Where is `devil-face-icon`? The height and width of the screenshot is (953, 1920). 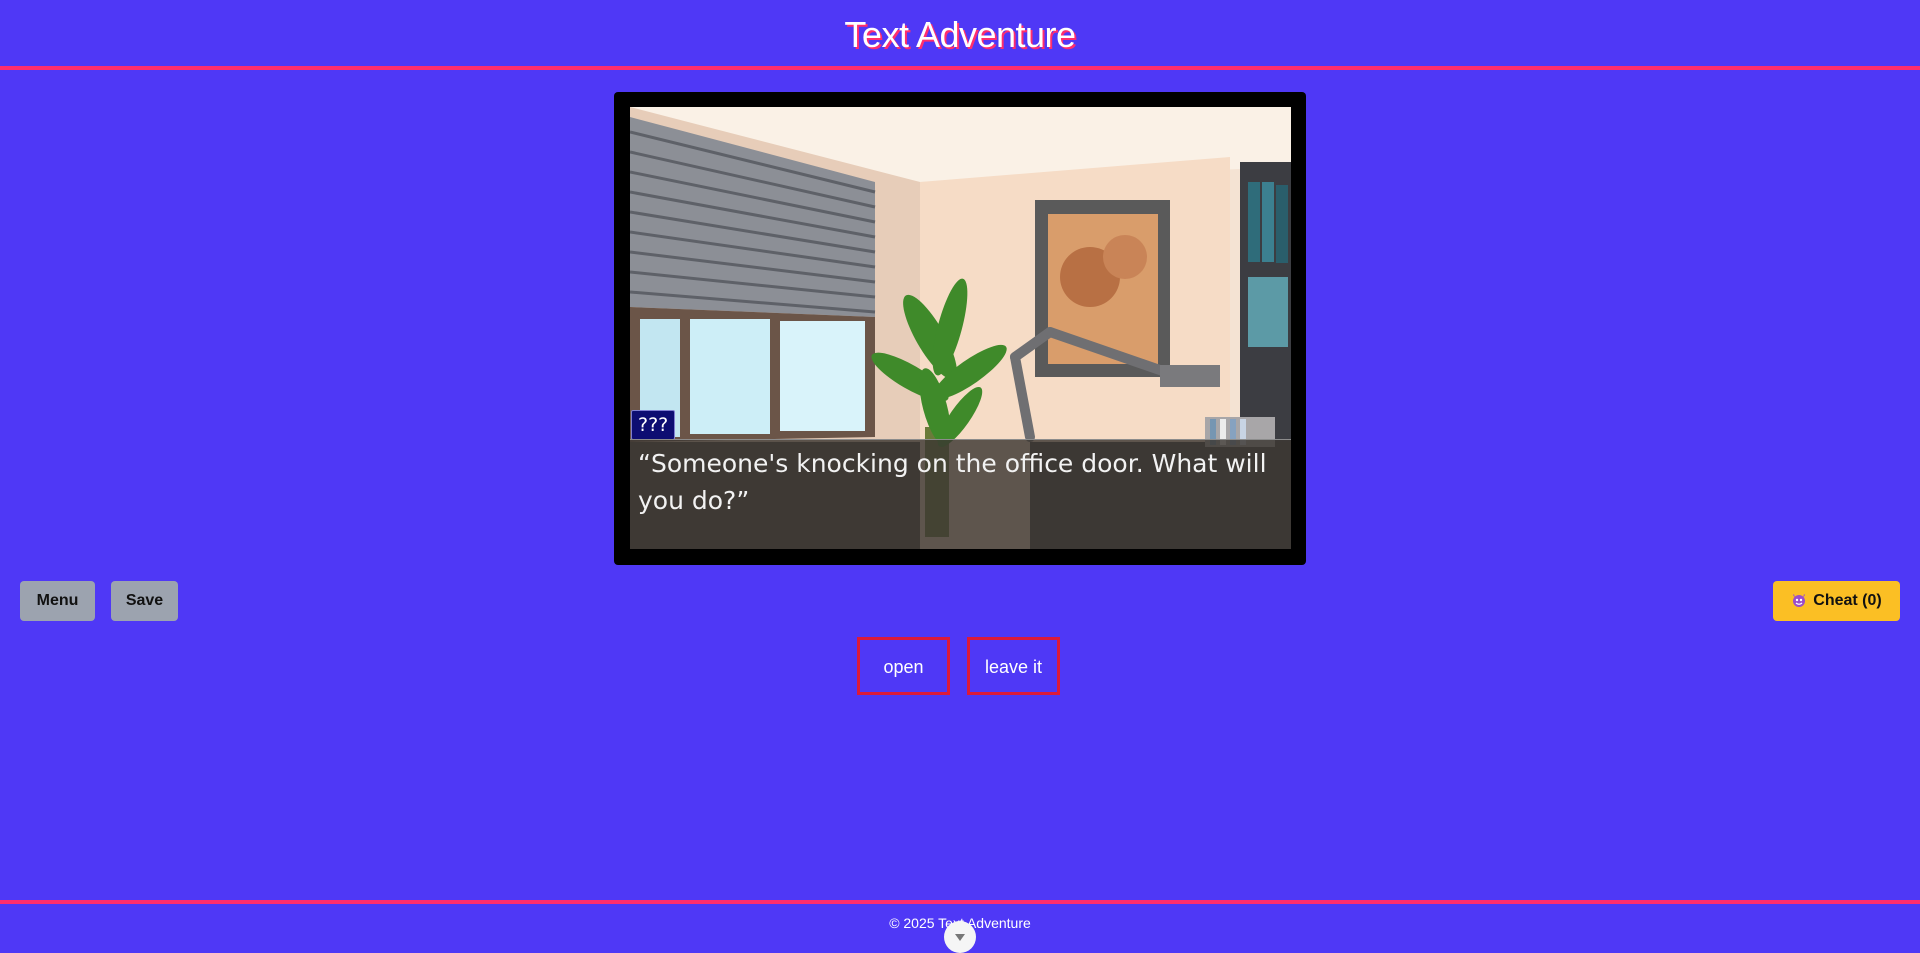
devil-face-icon is located at coordinates (1799, 600).